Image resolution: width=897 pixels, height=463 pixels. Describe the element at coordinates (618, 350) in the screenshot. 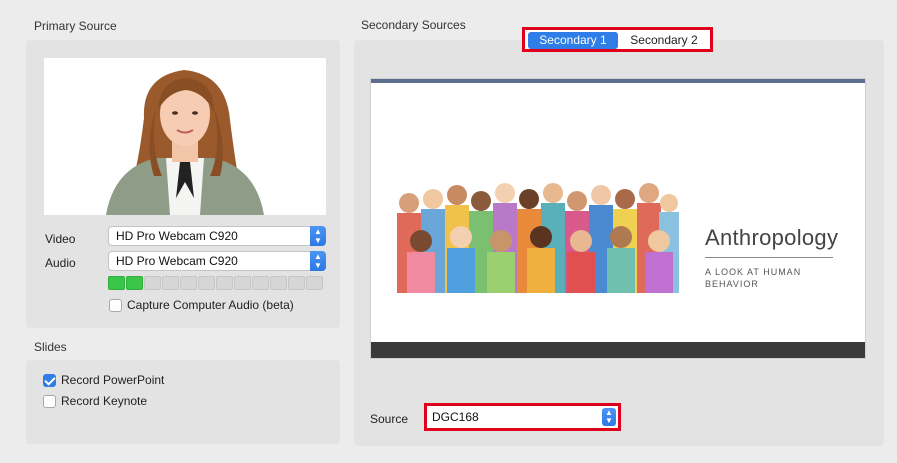

I see `slide-window-statusbar` at that location.